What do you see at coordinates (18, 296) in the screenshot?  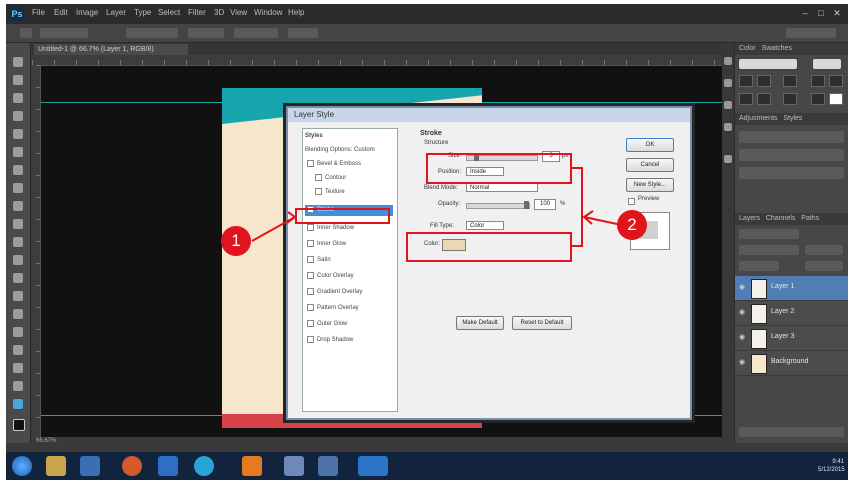 I see `dodge-tool-icon` at bounding box center [18, 296].